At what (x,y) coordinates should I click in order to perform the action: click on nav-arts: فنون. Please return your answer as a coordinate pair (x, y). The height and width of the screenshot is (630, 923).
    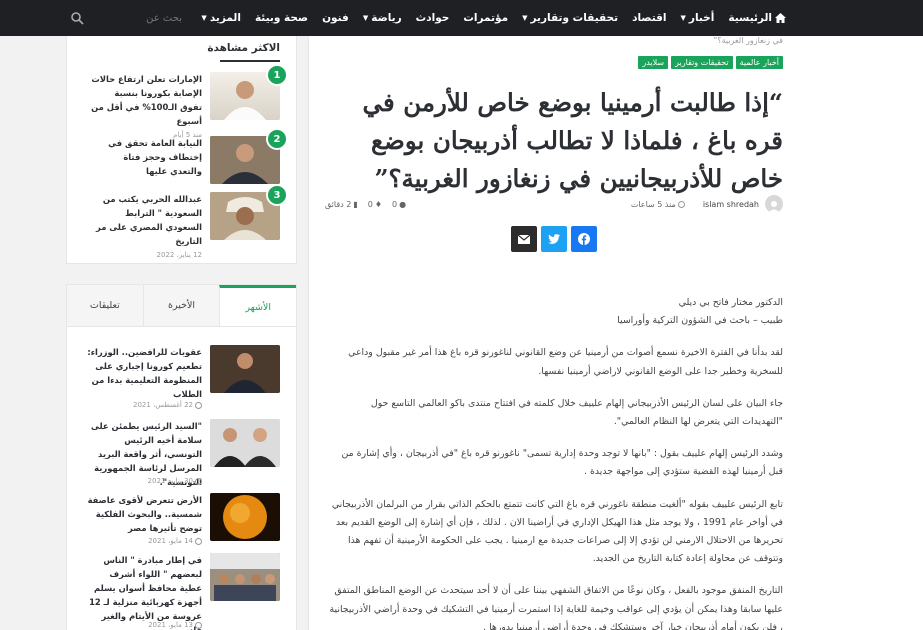
    Looking at the image, I should click on (335, 18).